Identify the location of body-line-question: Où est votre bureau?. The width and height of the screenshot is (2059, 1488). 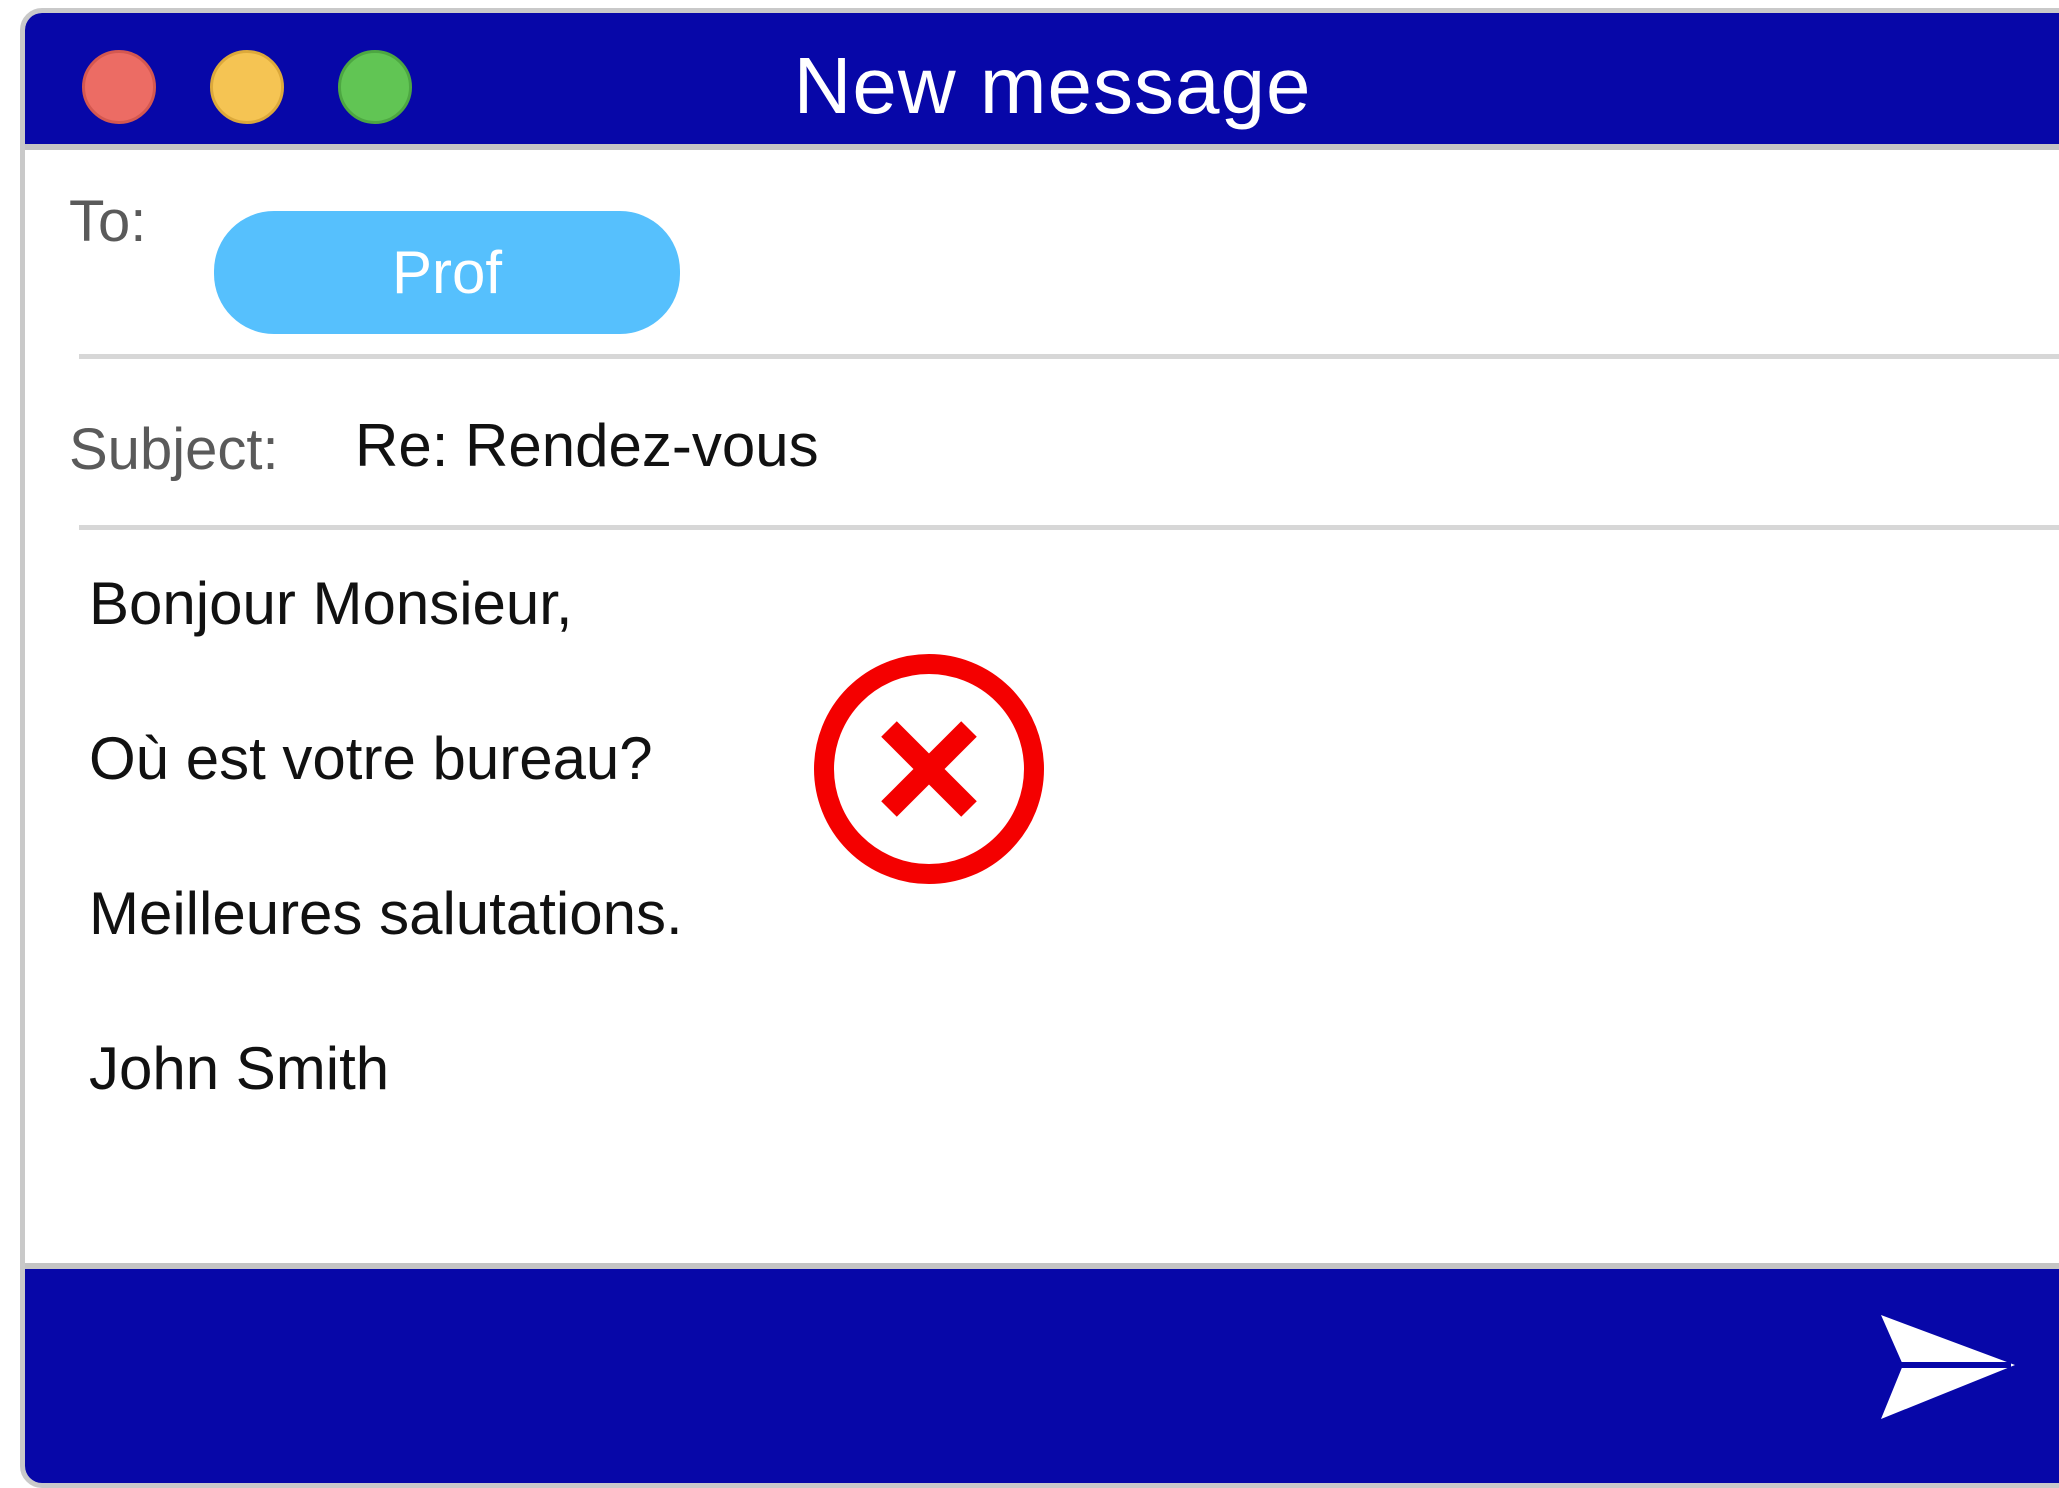
(371, 758).